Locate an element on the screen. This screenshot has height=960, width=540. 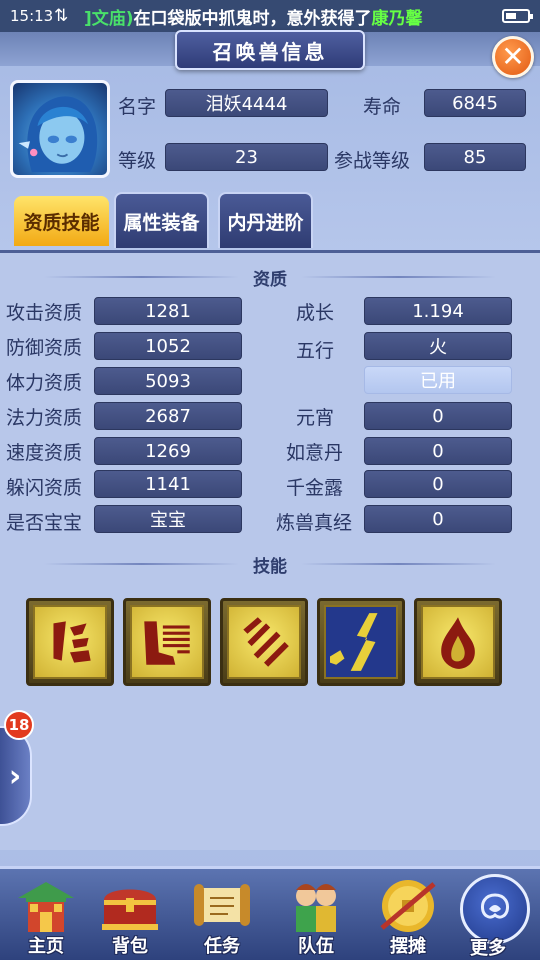
pet-avatar is located at coordinates (60, 129).